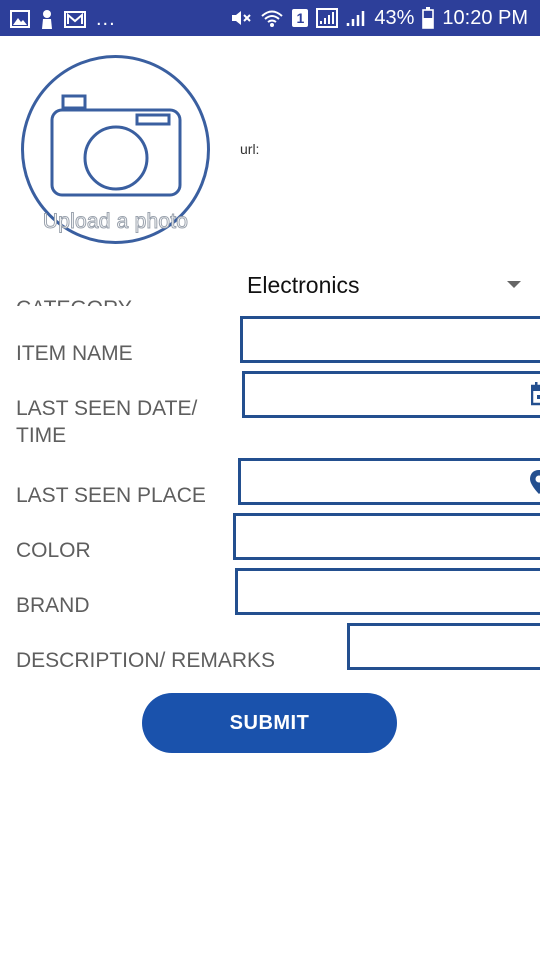  What do you see at coordinates (390, 339) in the screenshot?
I see `item-name-input` at bounding box center [390, 339].